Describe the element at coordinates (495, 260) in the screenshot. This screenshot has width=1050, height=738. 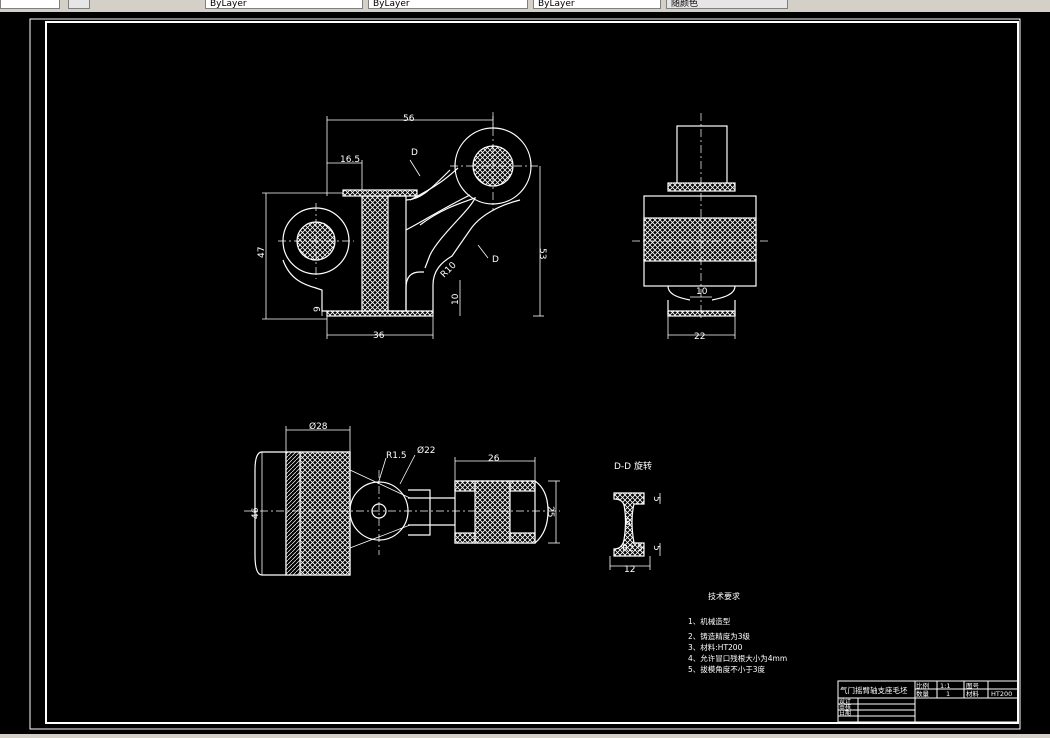
I see `section-mark-d-lower: D` at that location.